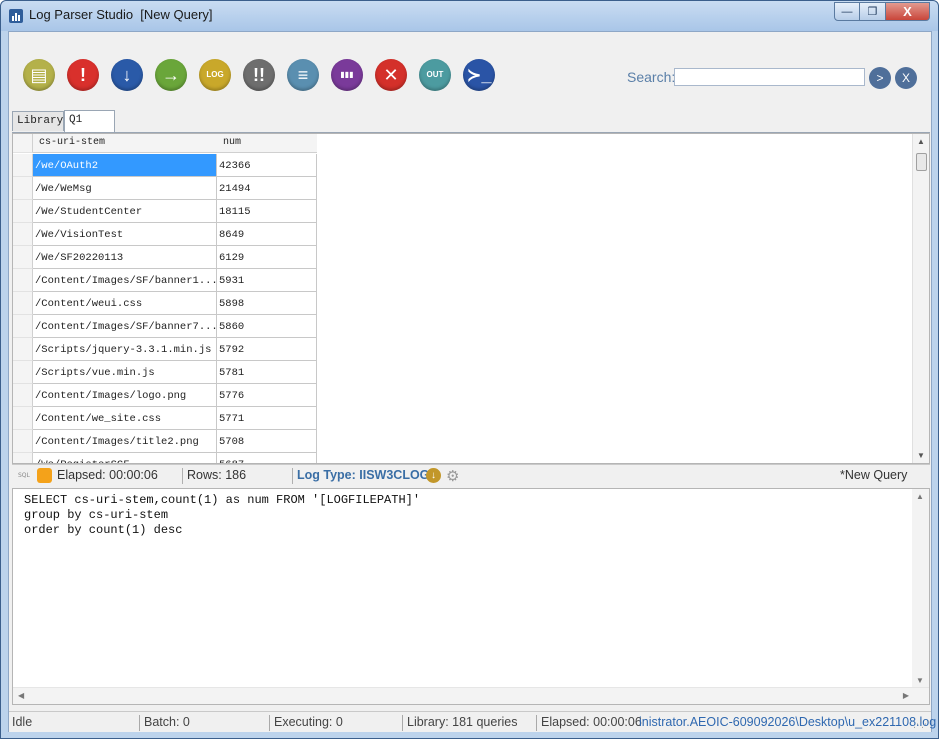 Image resolution: width=939 pixels, height=739 pixels. Describe the element at coordinates (906, 695) in the screenshot. I see `scroll-right-icon: ▶` at that location.